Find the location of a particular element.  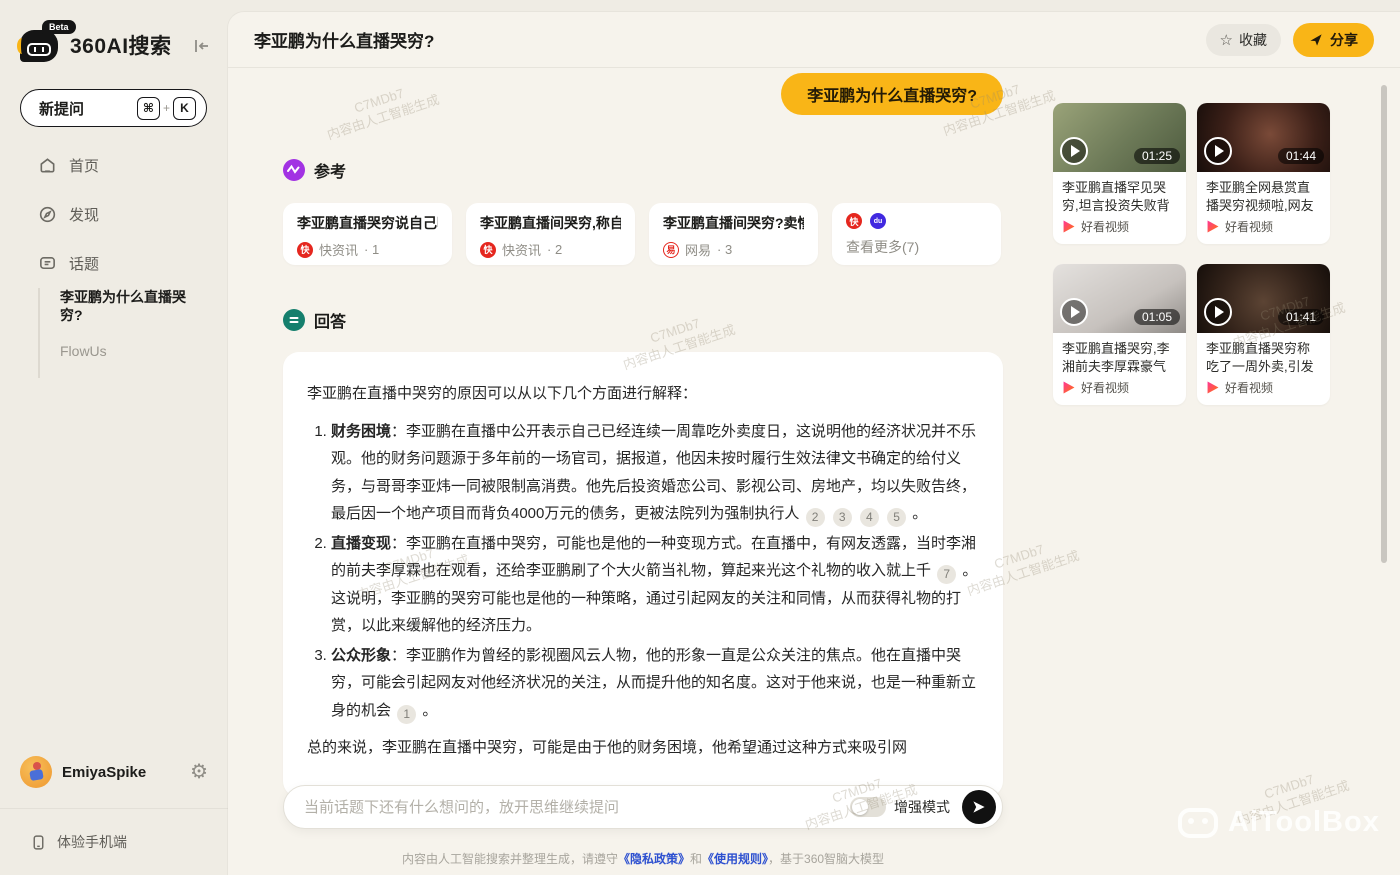

share-label: 分享 is located at coordinates (1344, 39).